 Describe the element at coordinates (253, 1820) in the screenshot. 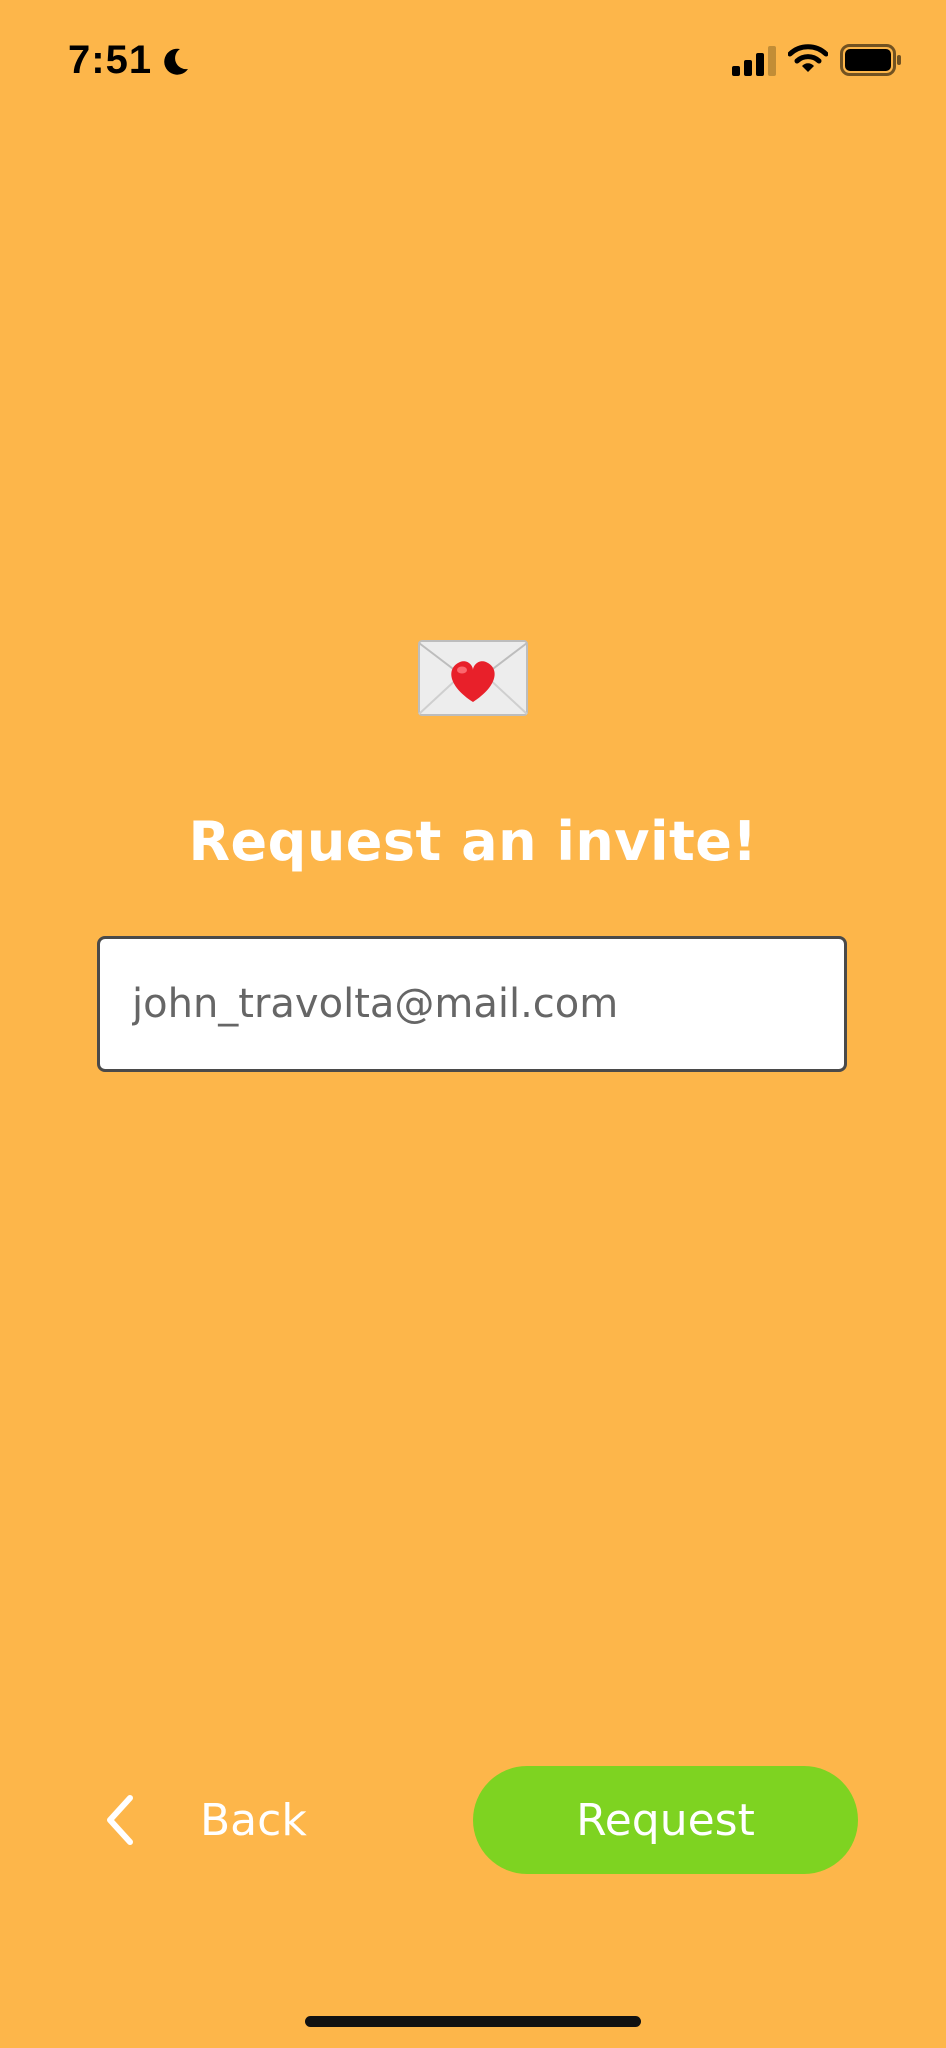

I see `back-label: Back` at that location.